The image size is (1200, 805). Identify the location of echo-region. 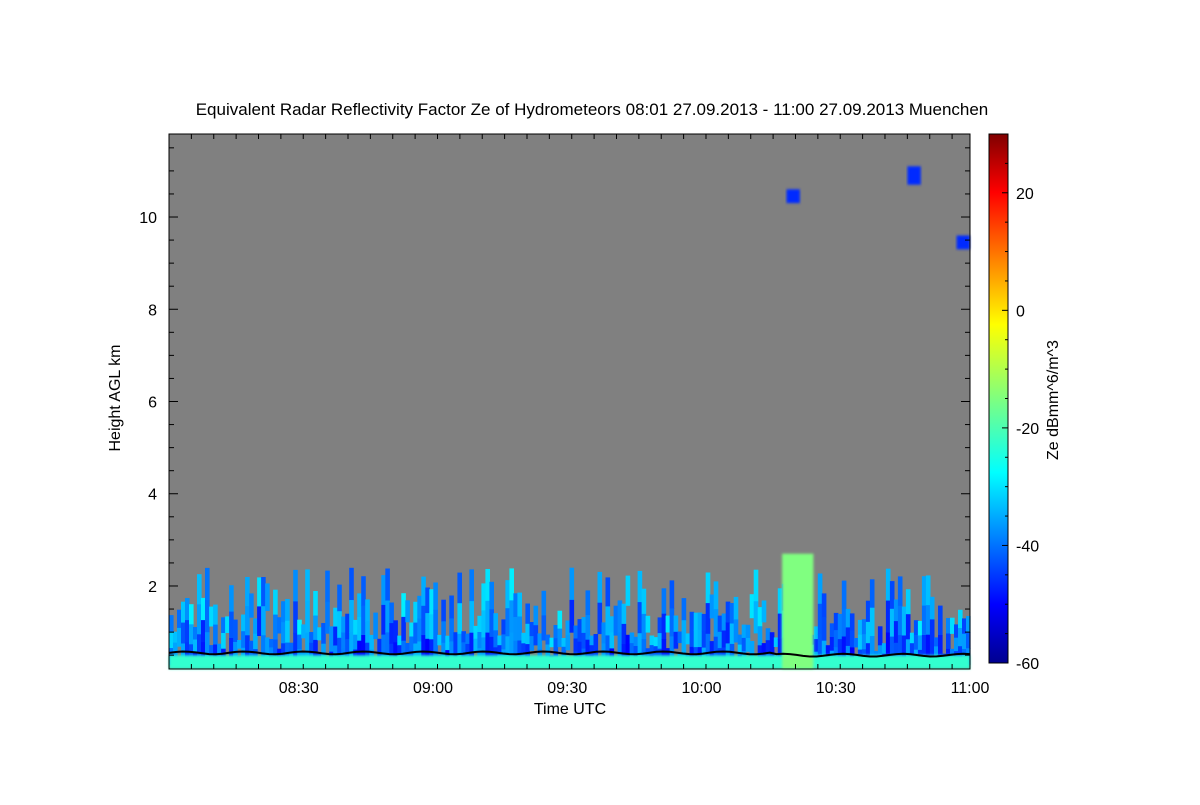
(798, 611).